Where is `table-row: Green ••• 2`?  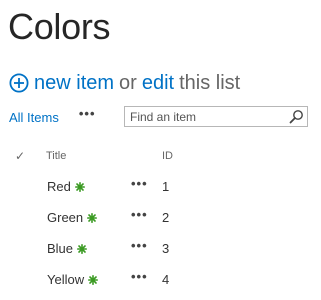
table-row: Green ••• 2 is located at coordinates (160, 217).